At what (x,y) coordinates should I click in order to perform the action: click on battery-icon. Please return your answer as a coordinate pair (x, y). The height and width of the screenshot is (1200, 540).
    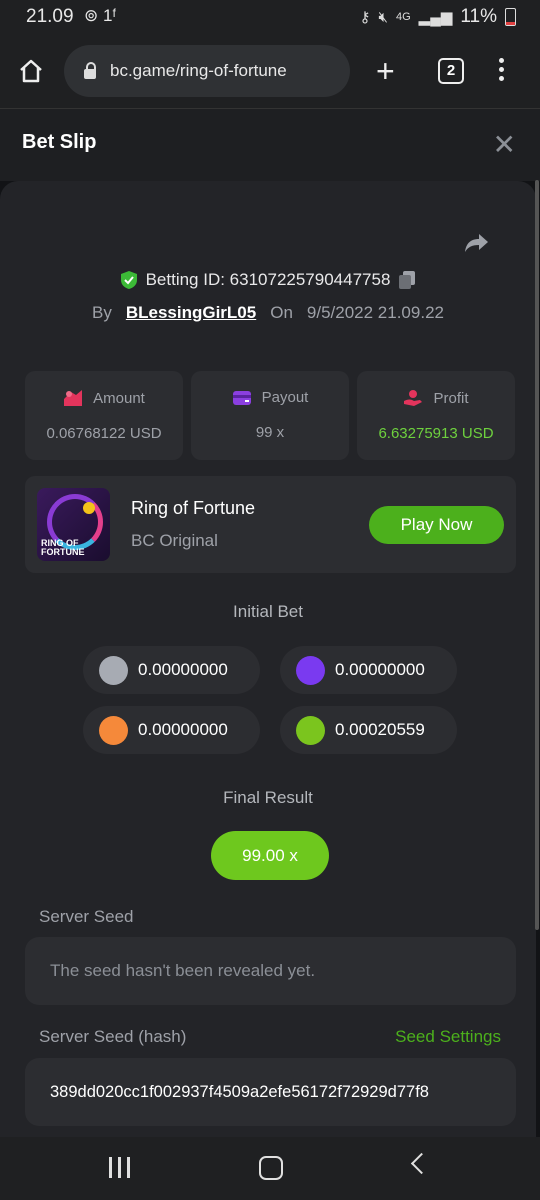
    Looking at the image, I should click on (510, 17).